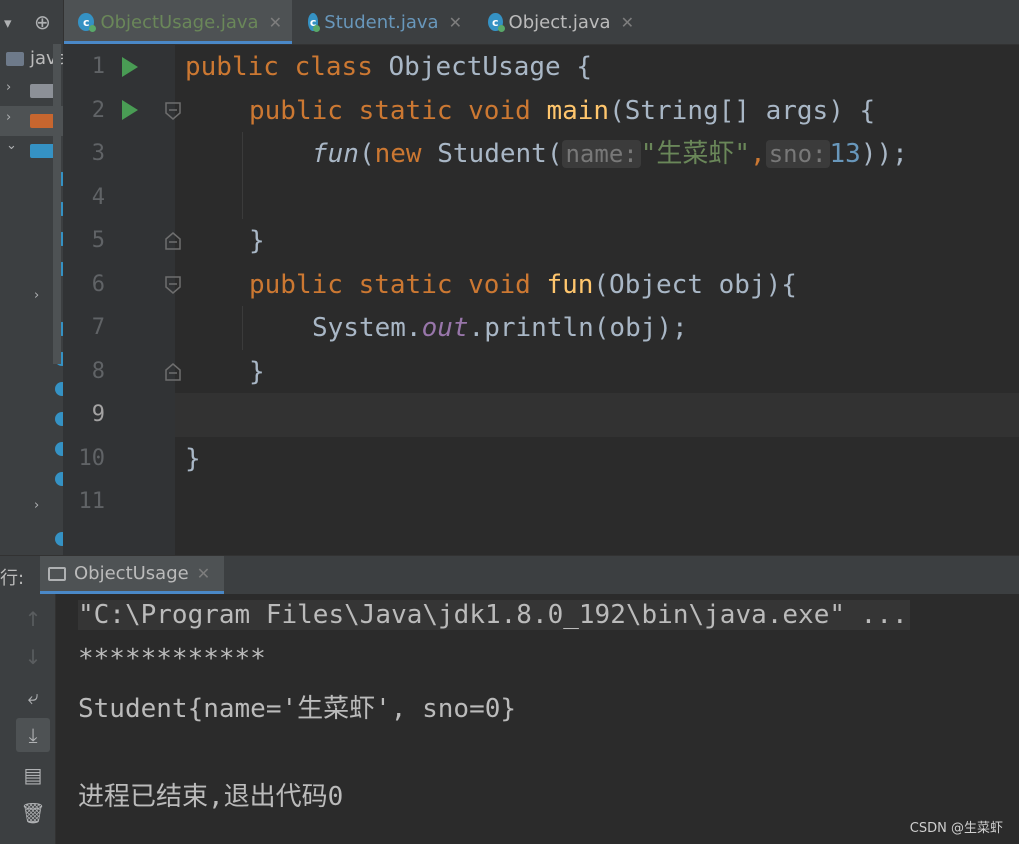 The height and width of the screenshot is (844, 1019). What do you see at coordinates (98, 66) in the screenshot?
I see `line-number: 1` at bounding box center [98, 66].